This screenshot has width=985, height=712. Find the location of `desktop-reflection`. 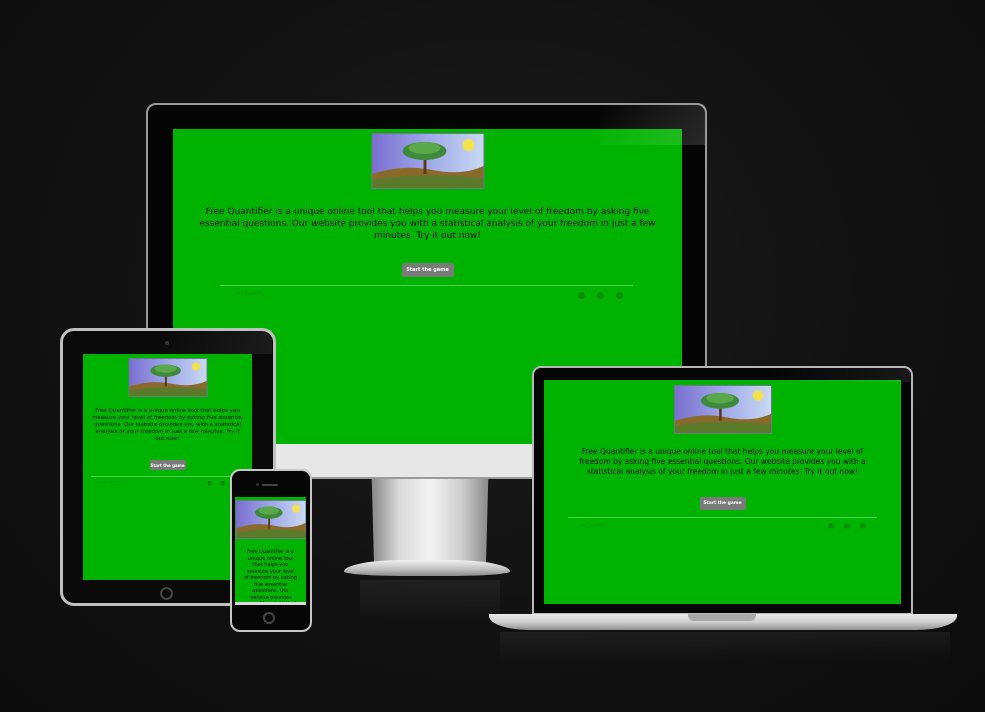

desktop-reflection is located at coordinates (430, 600).